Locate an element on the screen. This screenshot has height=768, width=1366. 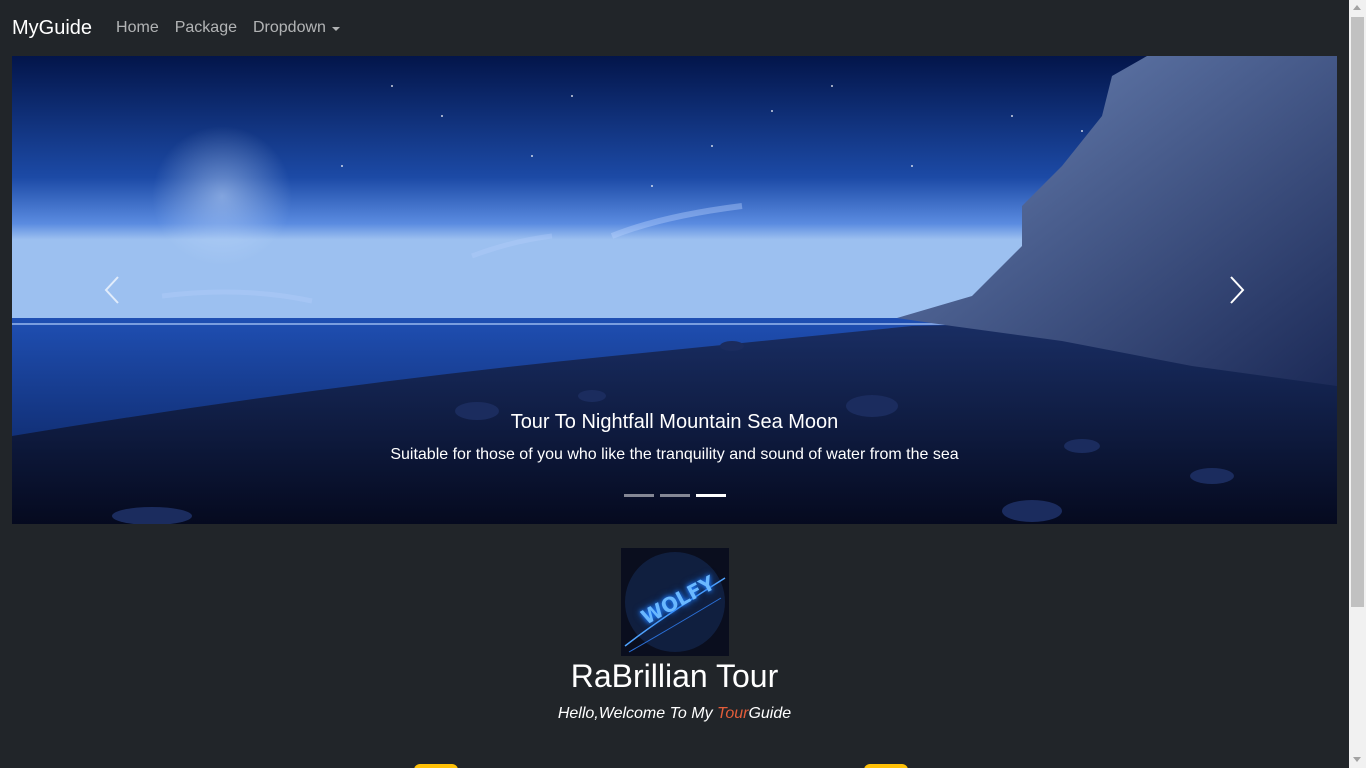
navbar: MyGuide Home Package Dropdown is located at coordinates (674, 28).